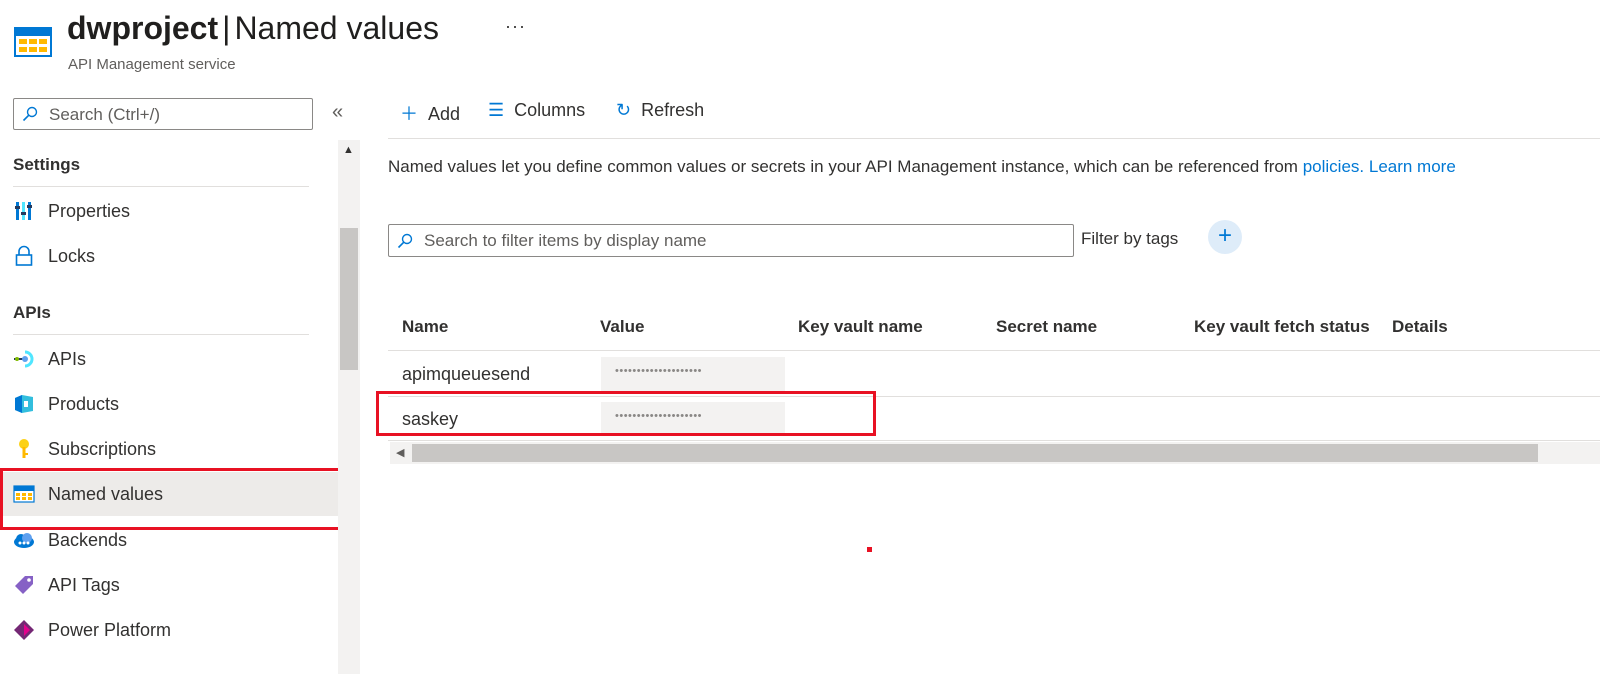  What do you see at coordinates (624, 110) in the screenshot?
I see `refresh-icon: ↻` at bounding box center [624, 110].